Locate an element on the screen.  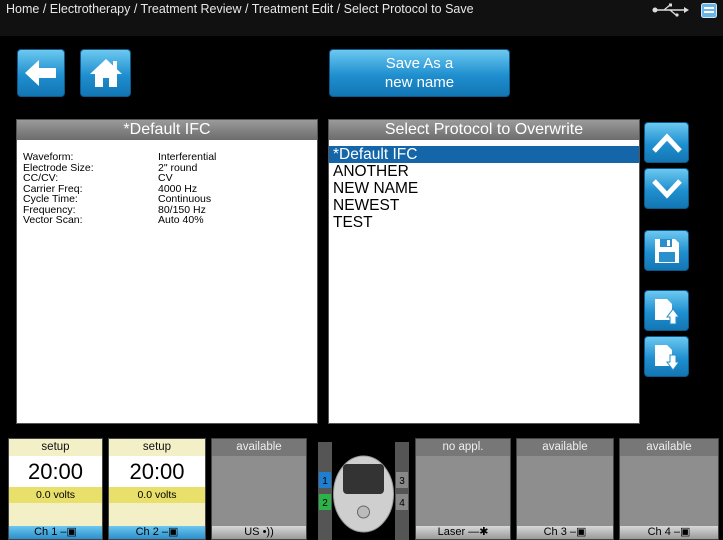
import-down-icon is located at coordinates (667, 357).